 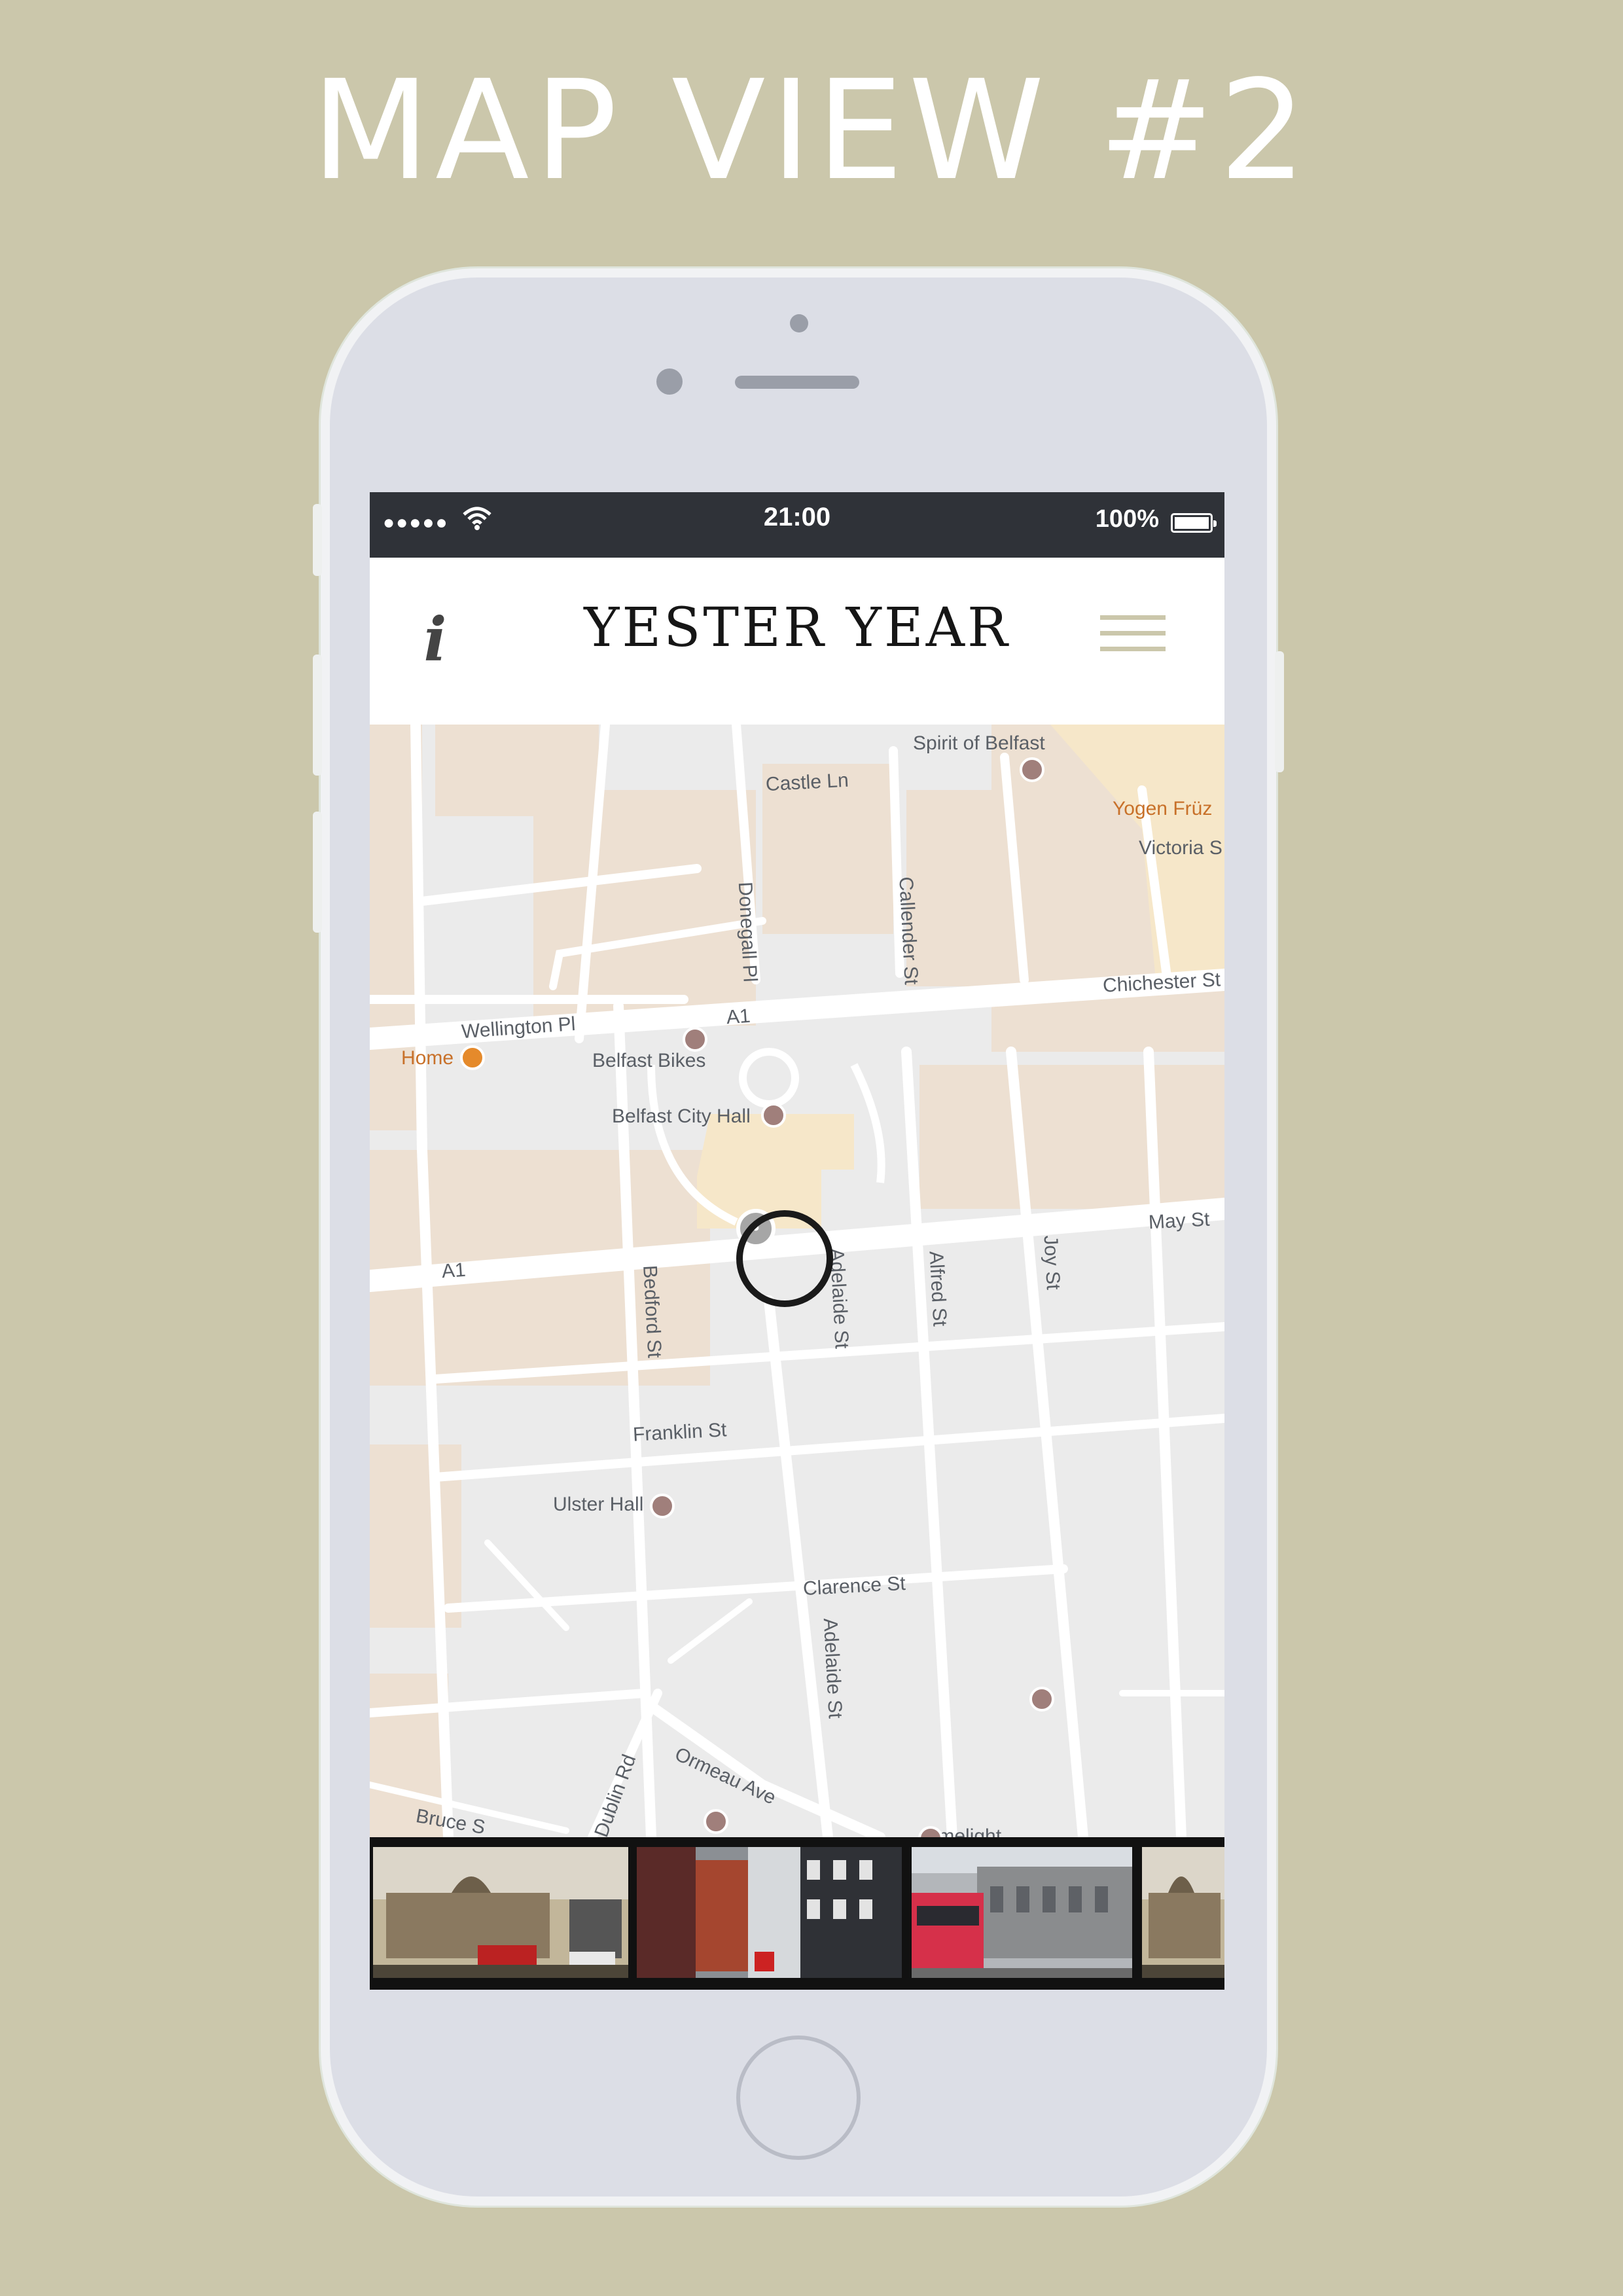 What do you see at coordinates (811, 130) in the screenshot?
I see `page-title: MAP VIEW #2` at bounding box center [811, 130].